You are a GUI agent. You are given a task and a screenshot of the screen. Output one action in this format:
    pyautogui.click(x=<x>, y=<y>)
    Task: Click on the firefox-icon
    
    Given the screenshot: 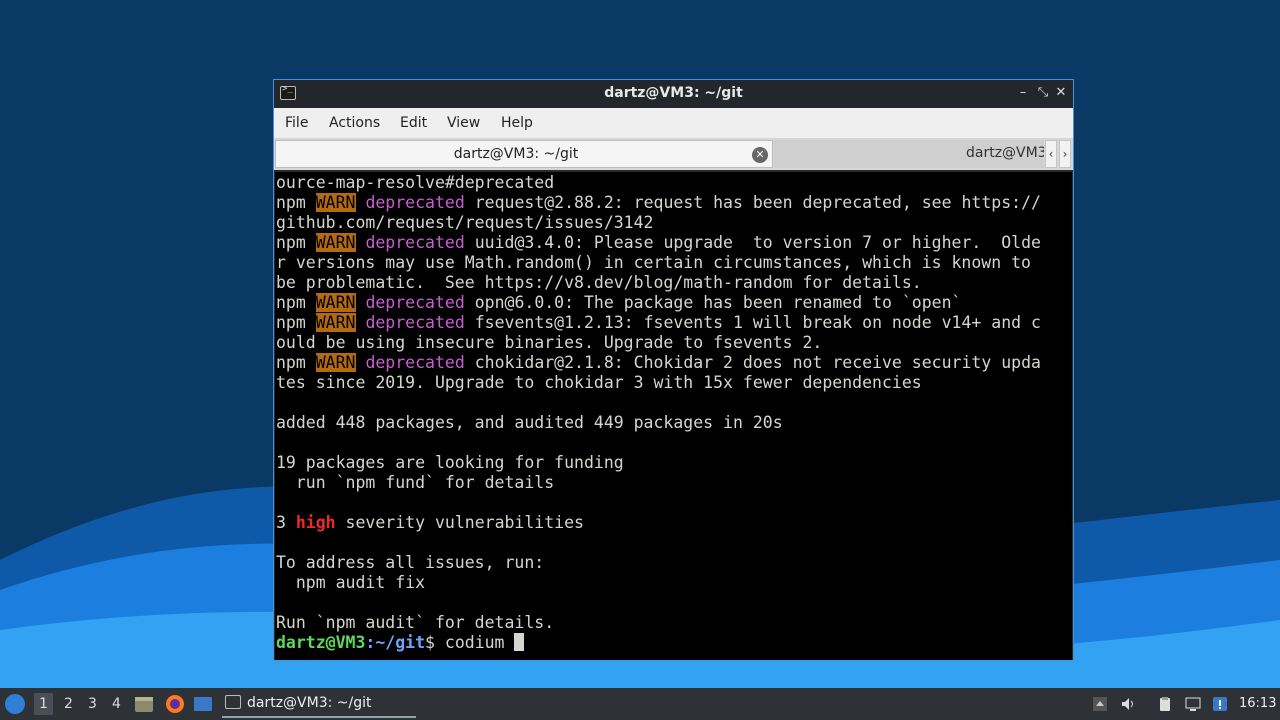 What is the action you would take?
    pyautogui.click(x=175, y=704)
    